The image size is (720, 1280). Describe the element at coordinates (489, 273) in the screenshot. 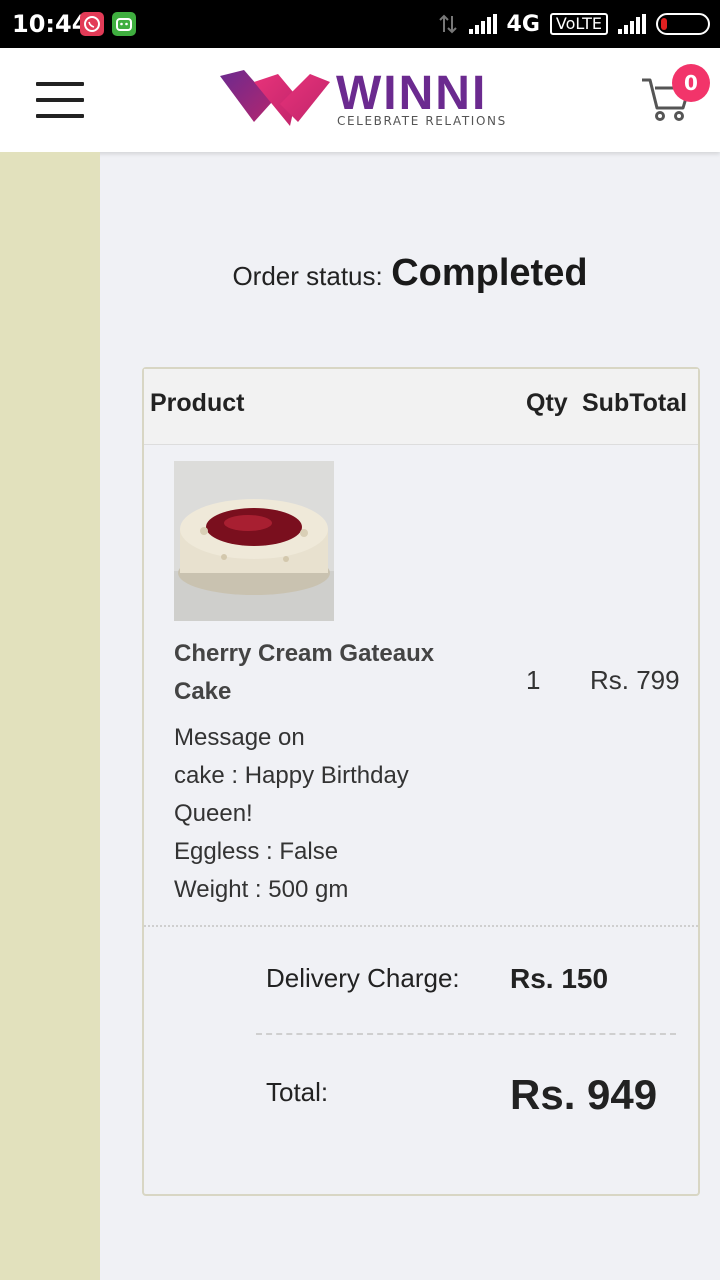

I see `order-status-value: Completed` at that location.